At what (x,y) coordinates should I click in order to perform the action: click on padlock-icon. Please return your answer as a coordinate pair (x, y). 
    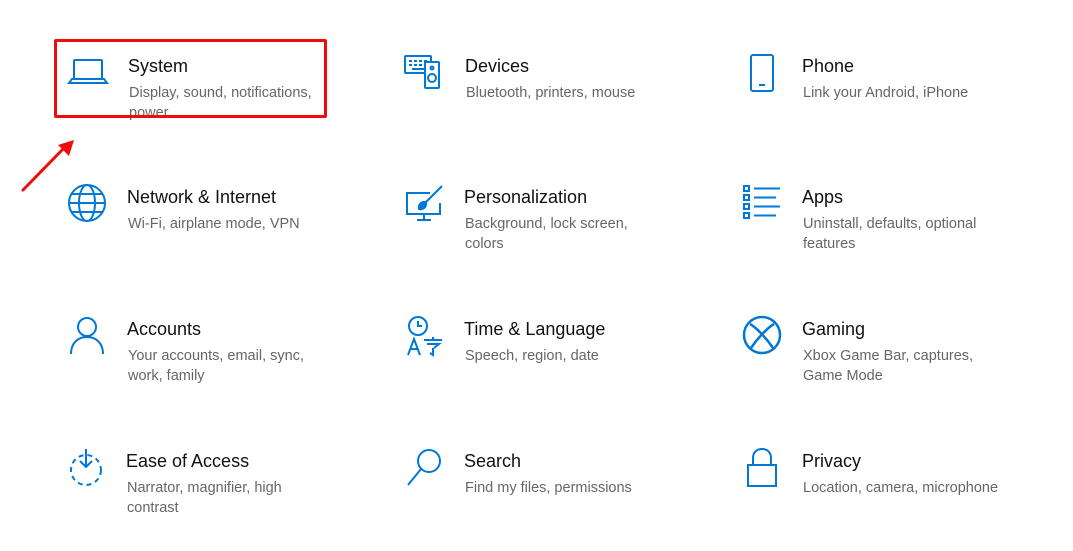
    Looking at the image, I should click on (762, 467).